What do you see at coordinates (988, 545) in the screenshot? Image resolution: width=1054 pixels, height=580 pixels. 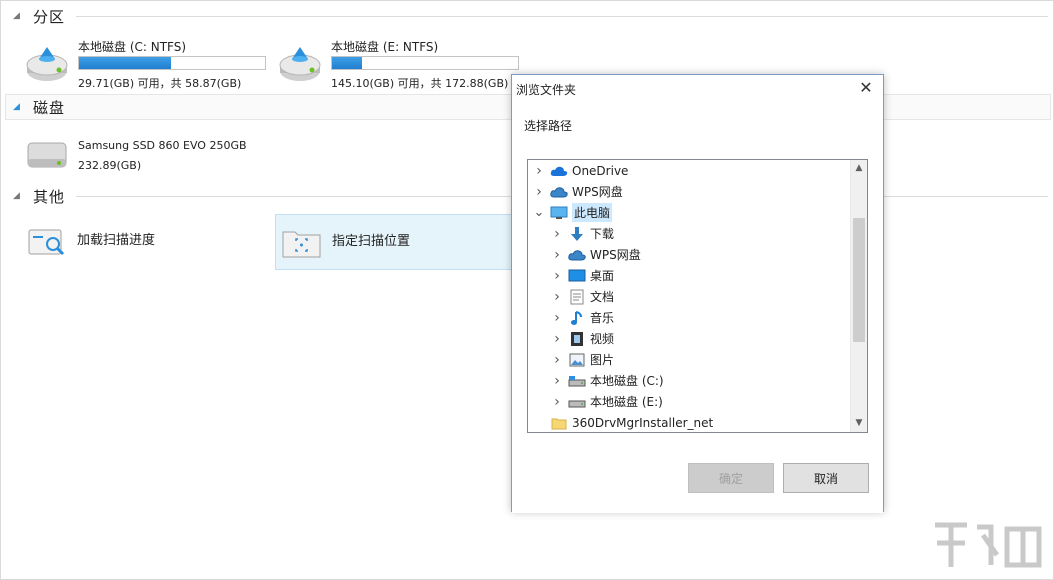 I see `watermark-logo` at bounding box center [988, 545].